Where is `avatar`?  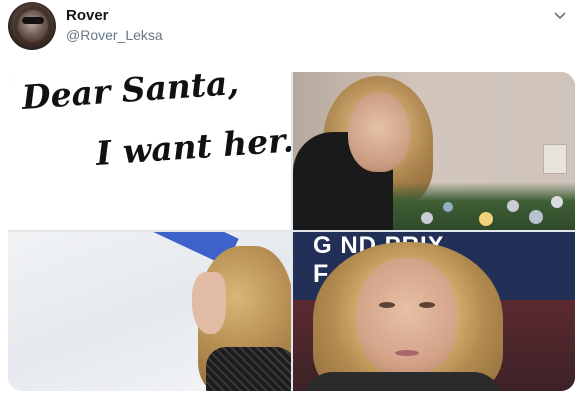 avatar is located at coordinates (32, 26).